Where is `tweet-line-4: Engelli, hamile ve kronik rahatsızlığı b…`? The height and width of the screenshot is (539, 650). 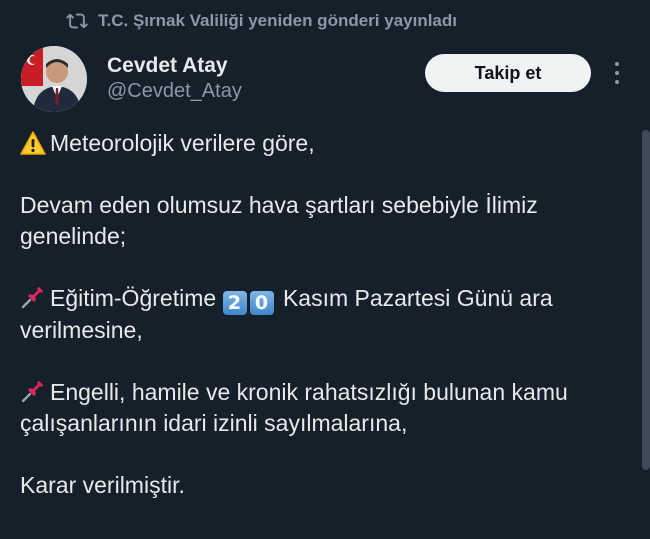
tweet-line-4: Engelli, hamile ve kronik rahatsızlığı b… is located at coordinates (294, 407).